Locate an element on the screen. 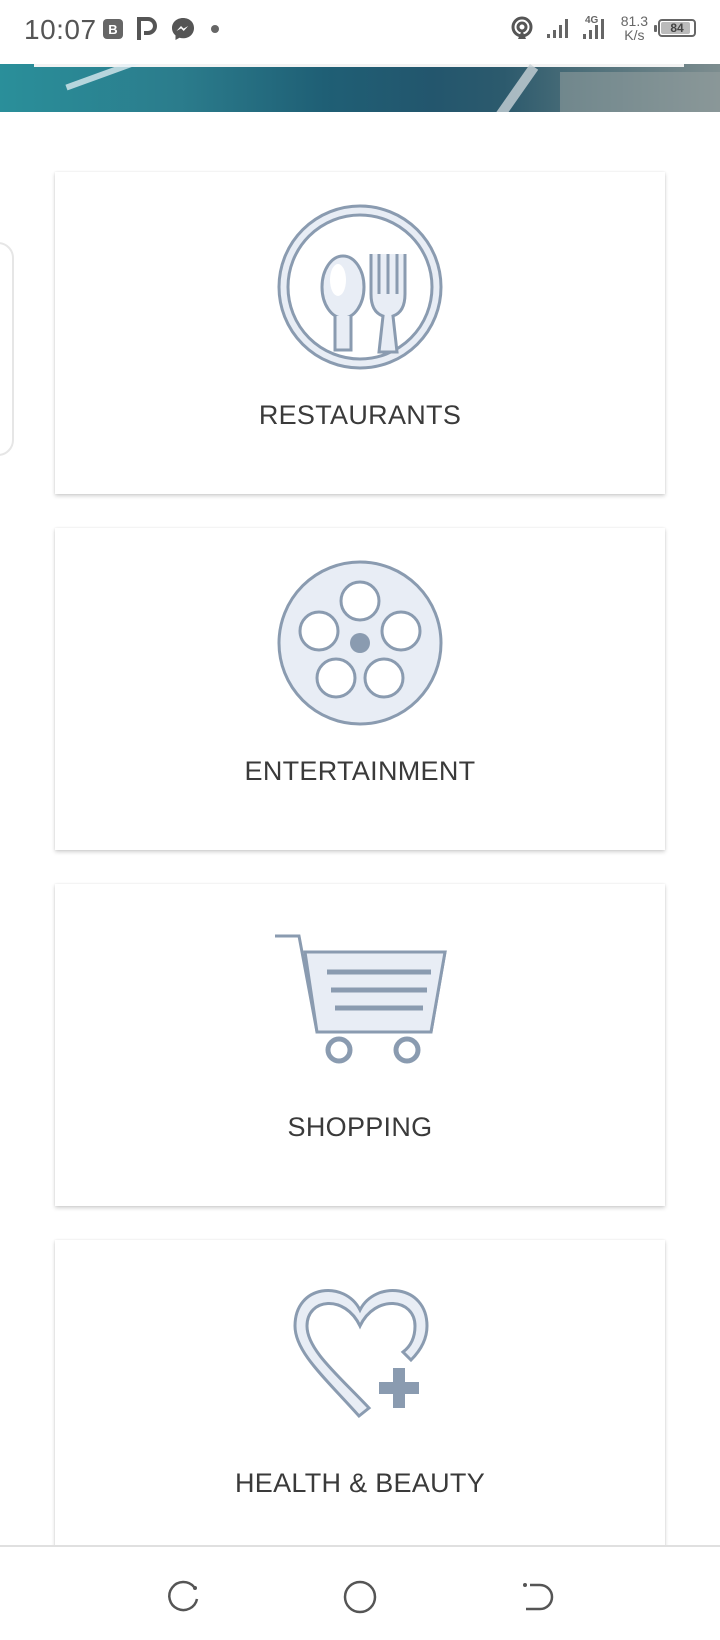 Image resolution: width=720 pixels, height=1640 pixels. spoon-fork-icon is located at coordinates (360, 287).